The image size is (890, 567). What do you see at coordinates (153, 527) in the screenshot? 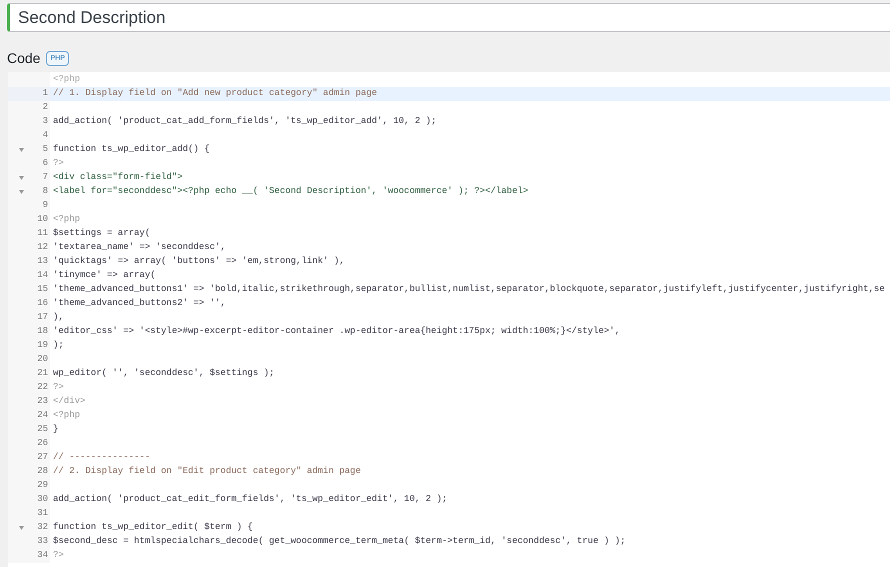
I see `code-text: function ts_wp_editor_edit( $term ) {` at bounding box center [153, 527].